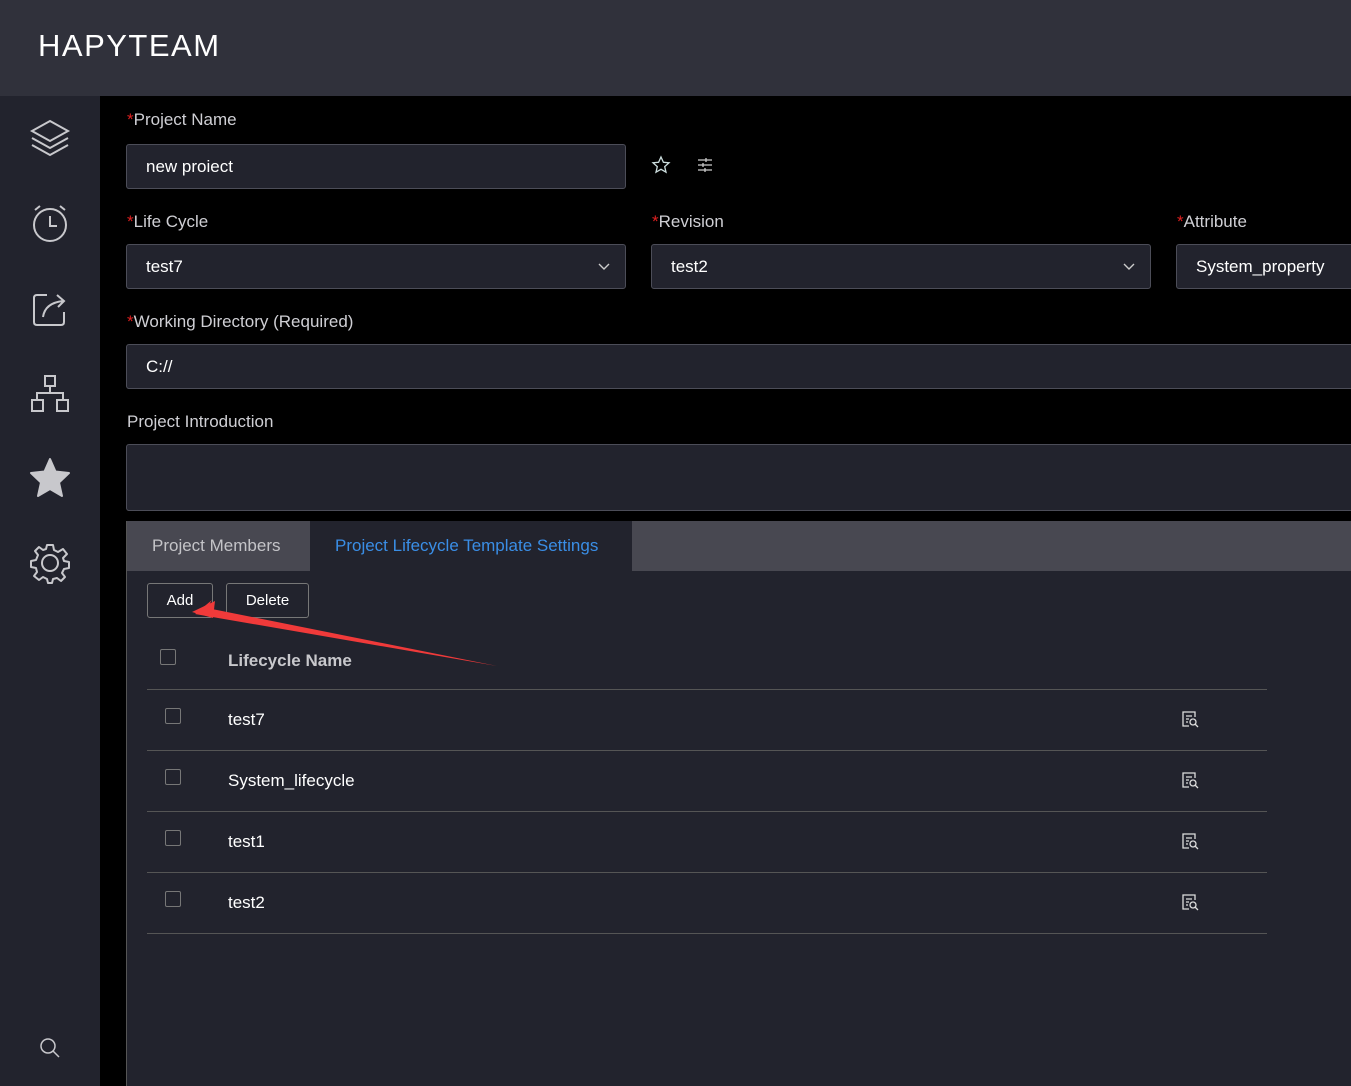 Image resolution: width=1351 pixels, height=1086 pixels. Describe the element at coordinates (291, 780) in the screenshot. I see `lifecycle-name: System_lifecycle` at that location.